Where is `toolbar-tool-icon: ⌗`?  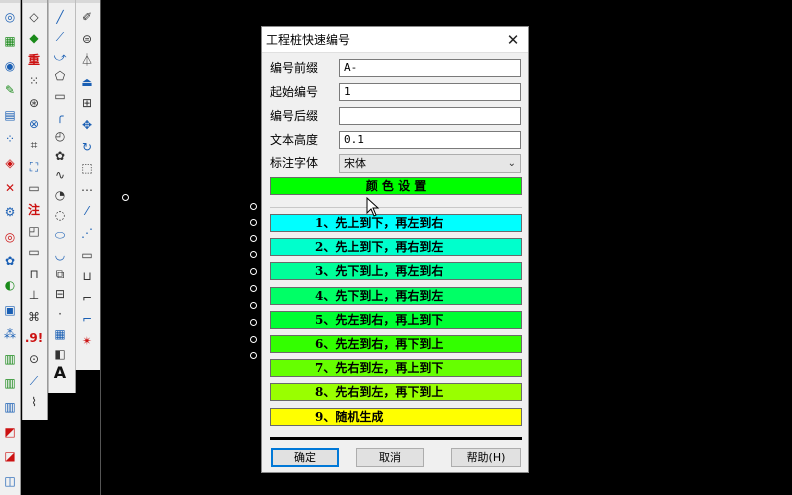
toolbar-tool-icon: ⌗ is located at coordinates (34, 145).